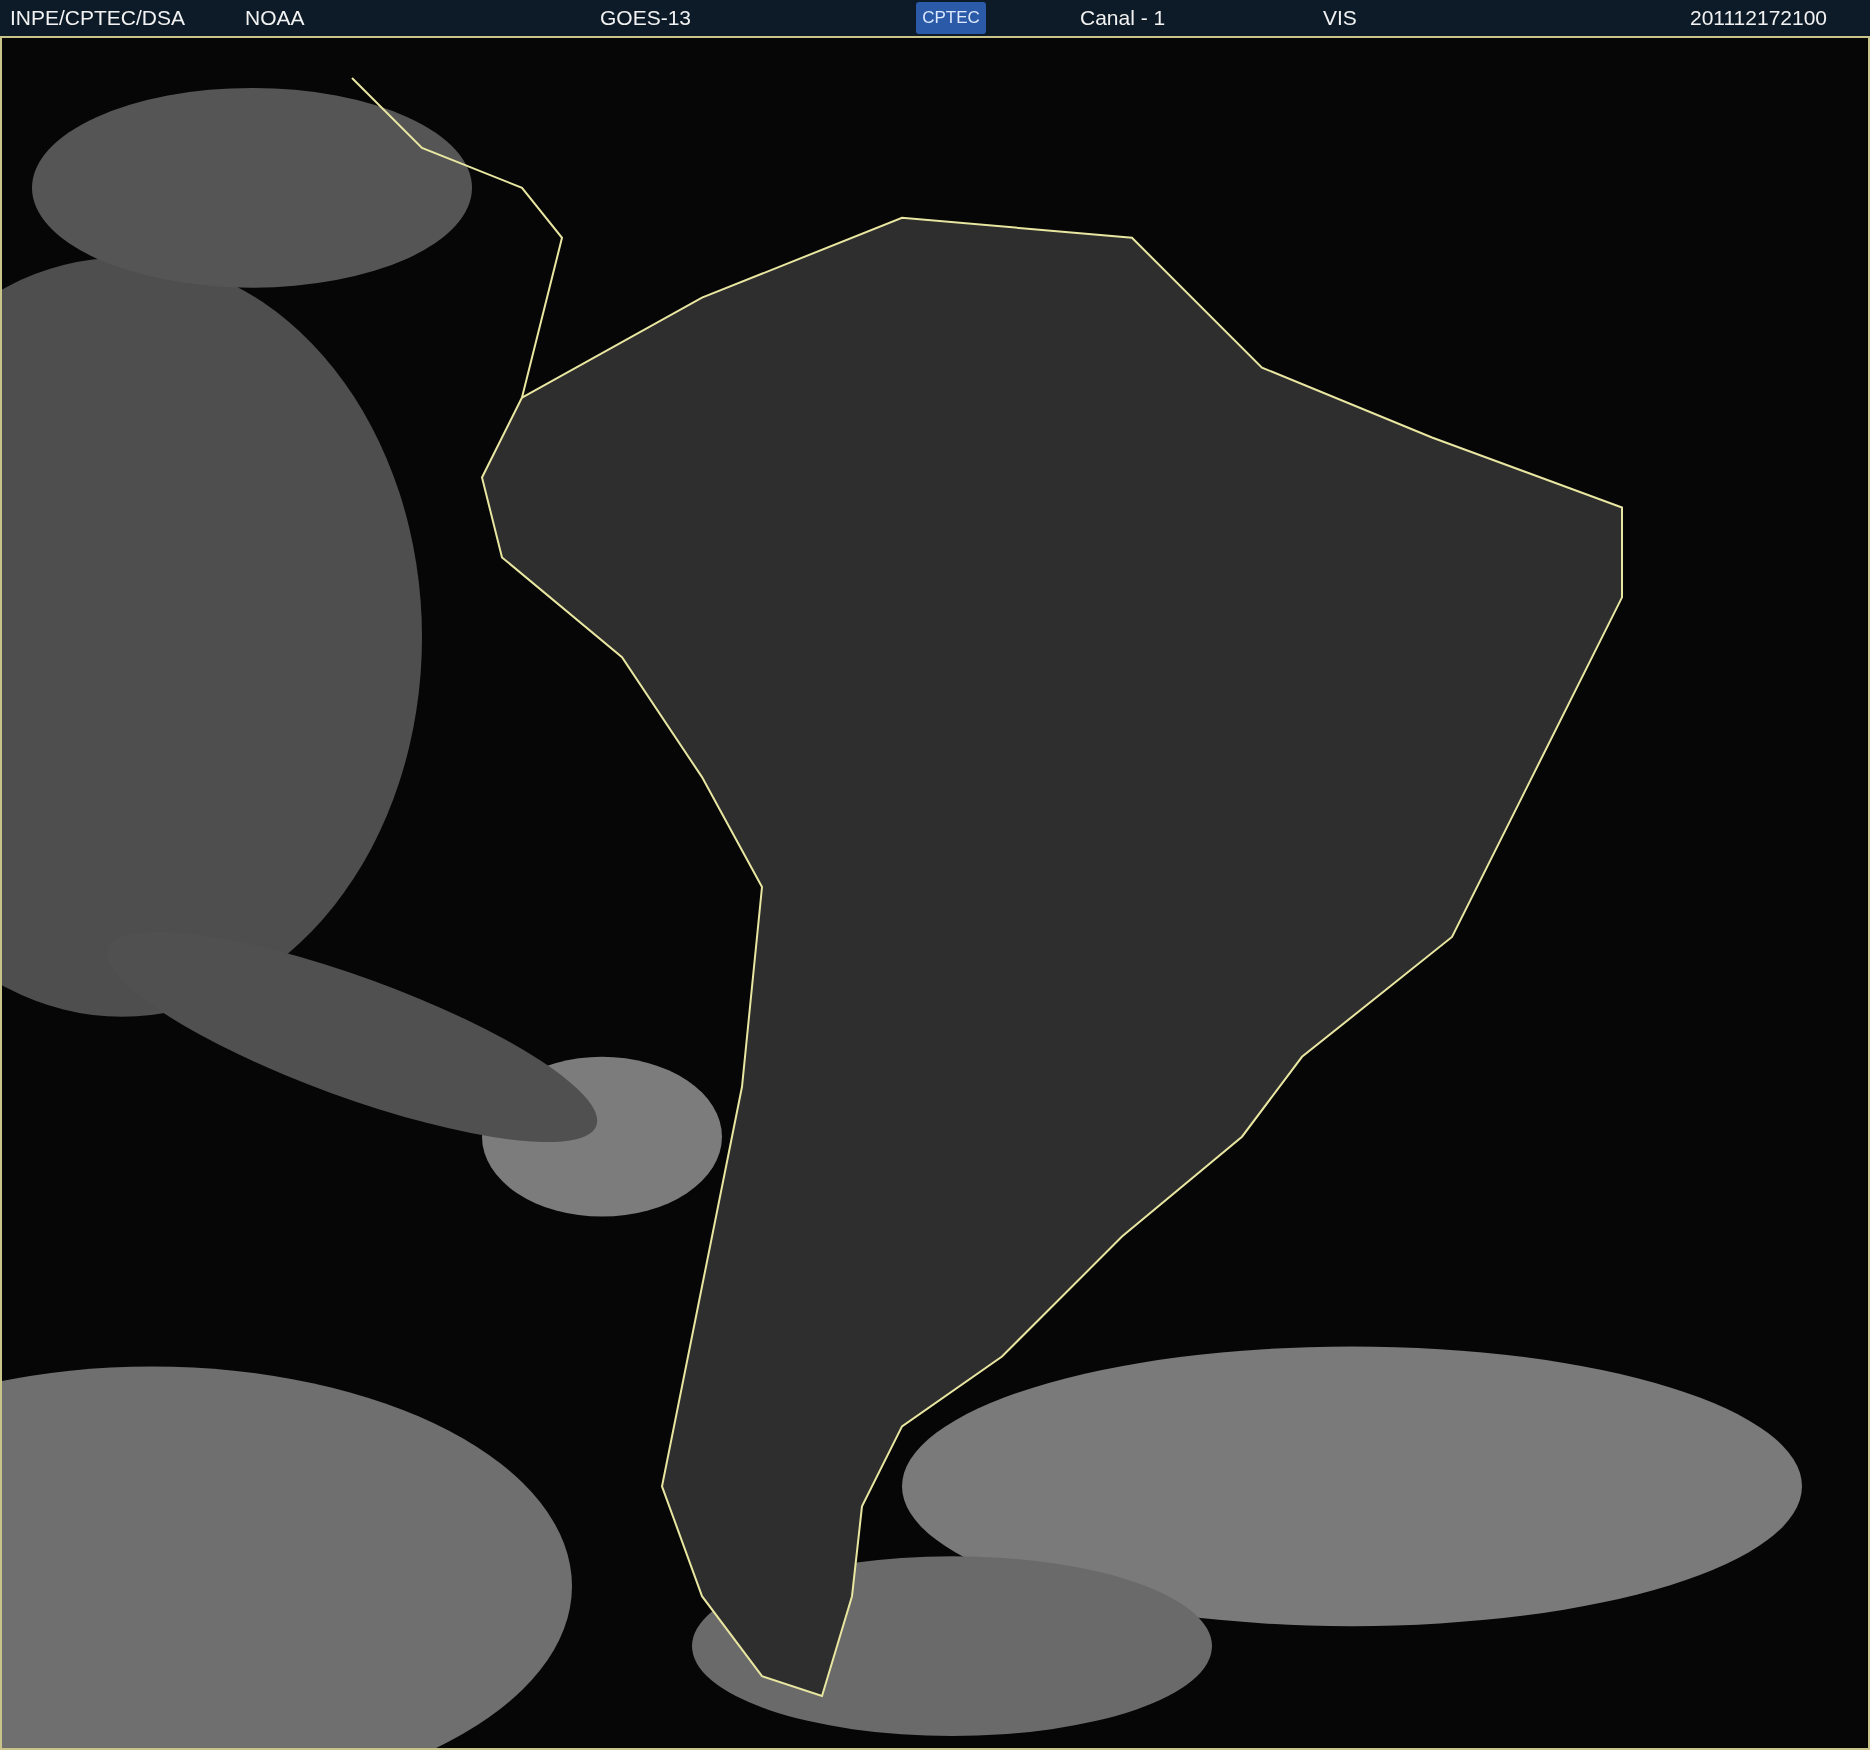  I want to click on timestamp-label: 201112172100, so click(1759, 18).